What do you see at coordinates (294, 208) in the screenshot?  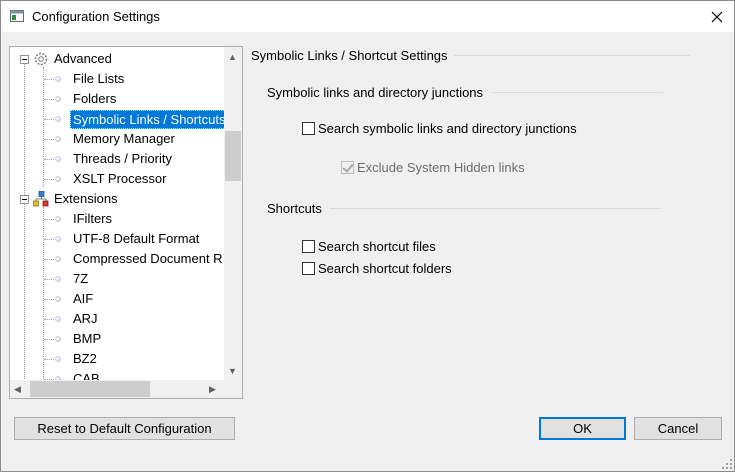 I see `group-title-shortcuts: Shortcuts` at bounding box center [294, 208].